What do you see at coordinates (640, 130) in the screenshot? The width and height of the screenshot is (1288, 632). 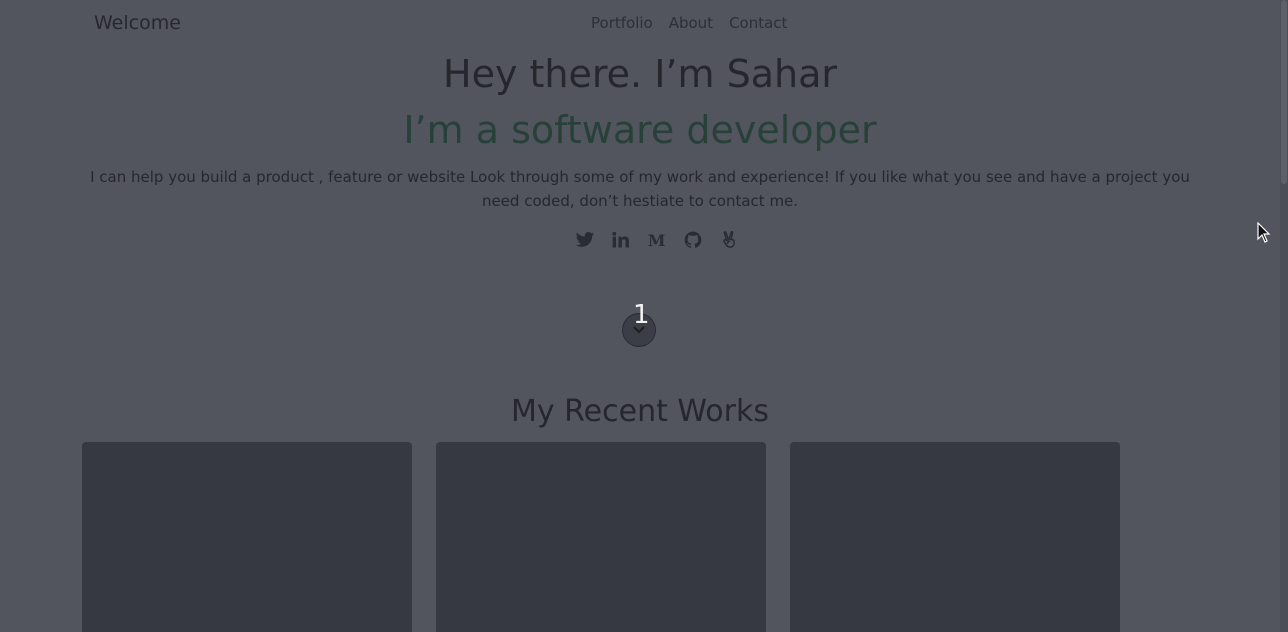 I see `hero-subtitle: I’m a software developer` at bounding box center [640, 130].